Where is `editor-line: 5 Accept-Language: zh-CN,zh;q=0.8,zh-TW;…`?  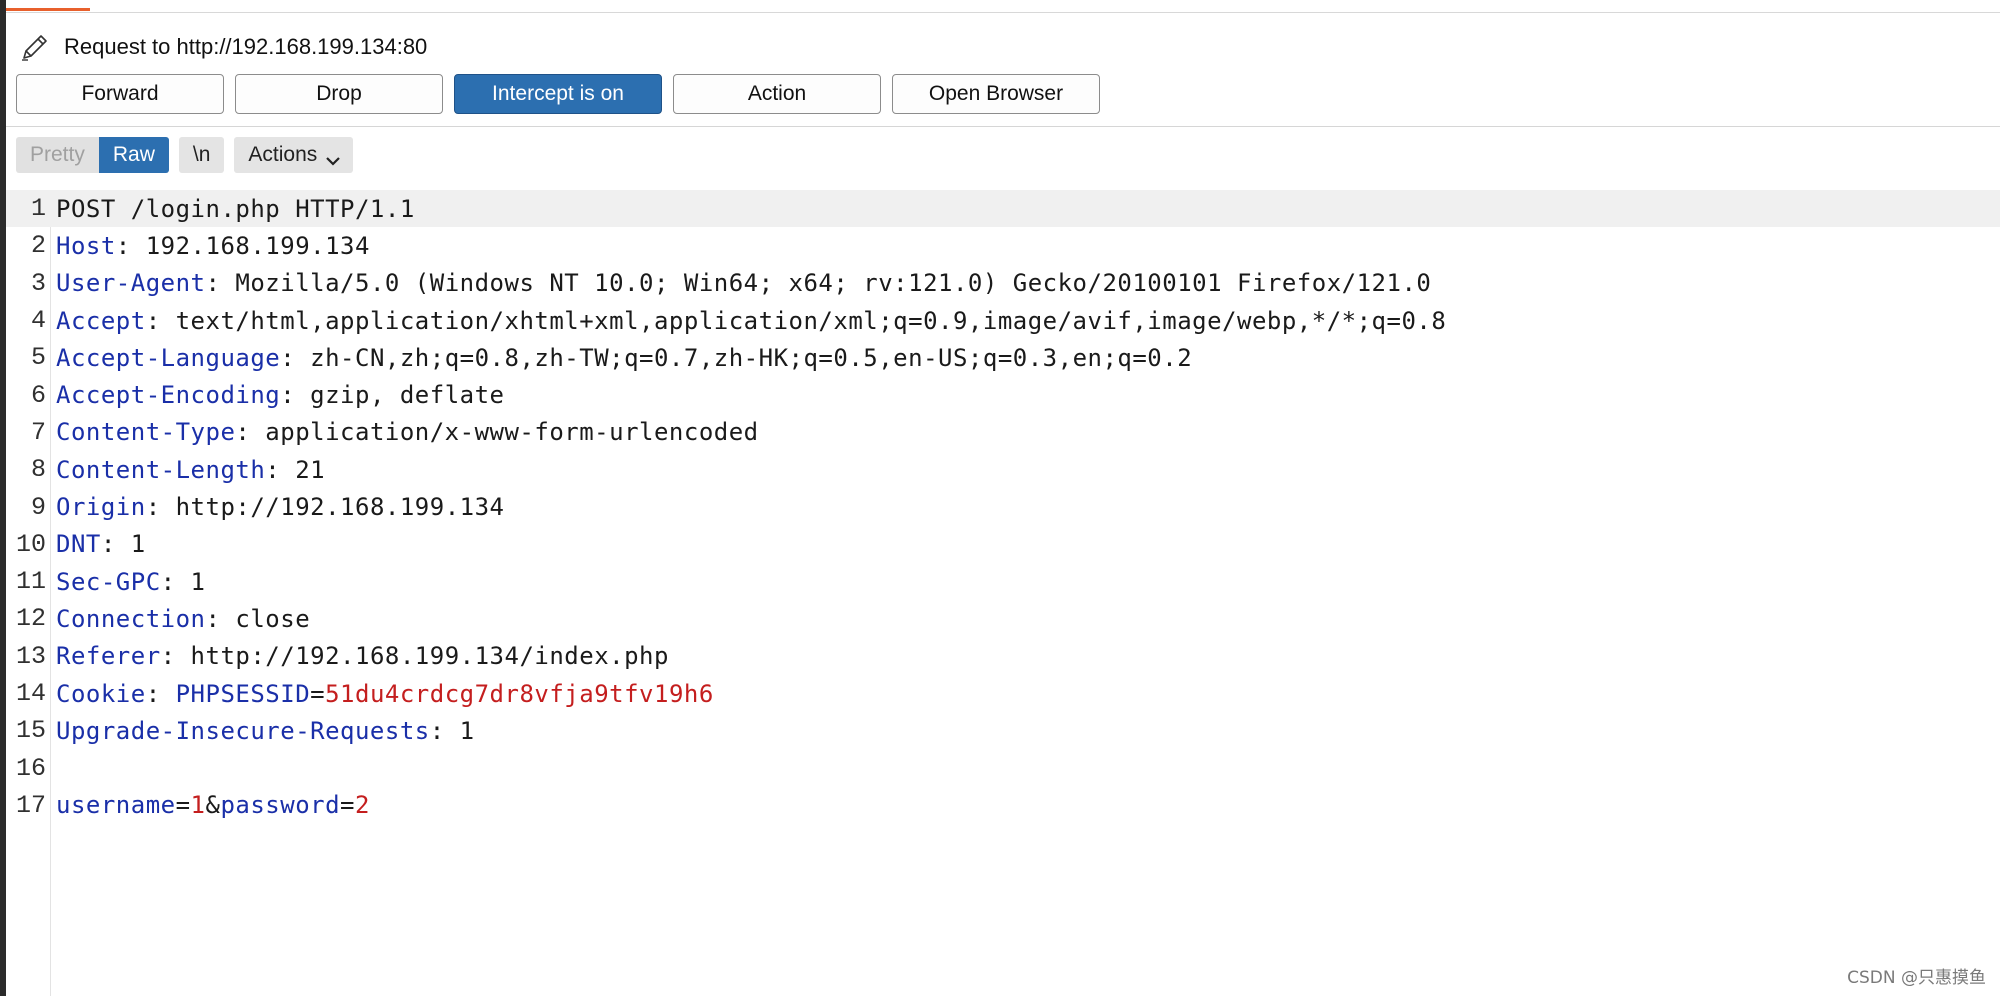 editor-line: 5 Accept-Language: zh-CN,zh;q=0.8,zh-TW;… is located at coordinates (1003, 357).